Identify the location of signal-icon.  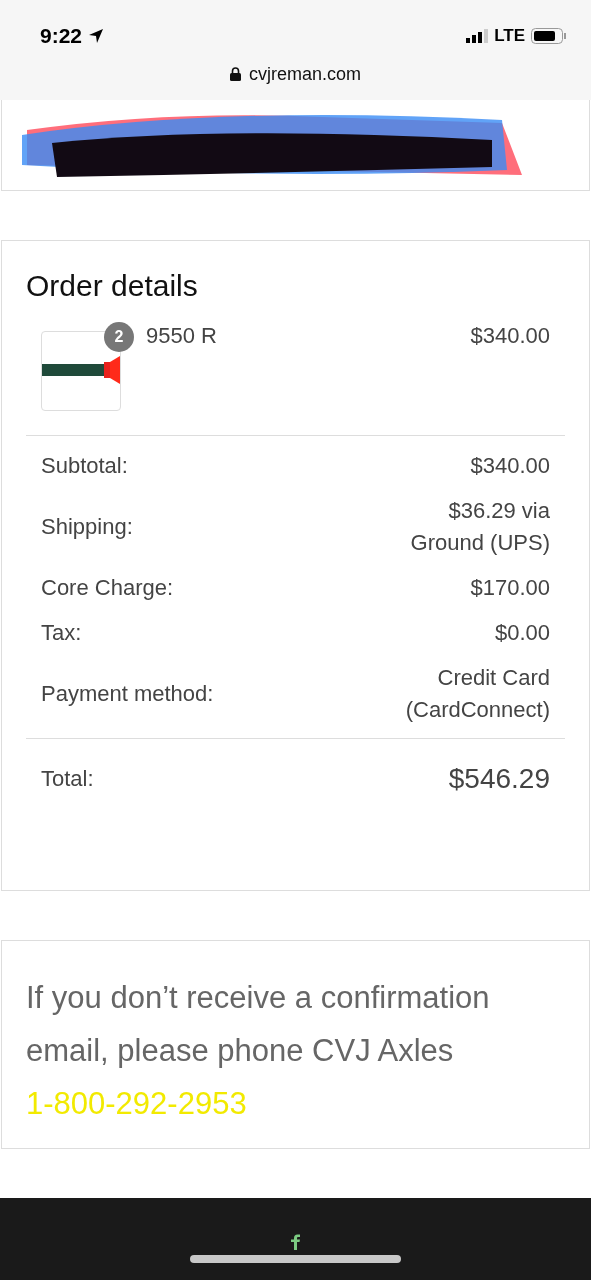
(477, 36).